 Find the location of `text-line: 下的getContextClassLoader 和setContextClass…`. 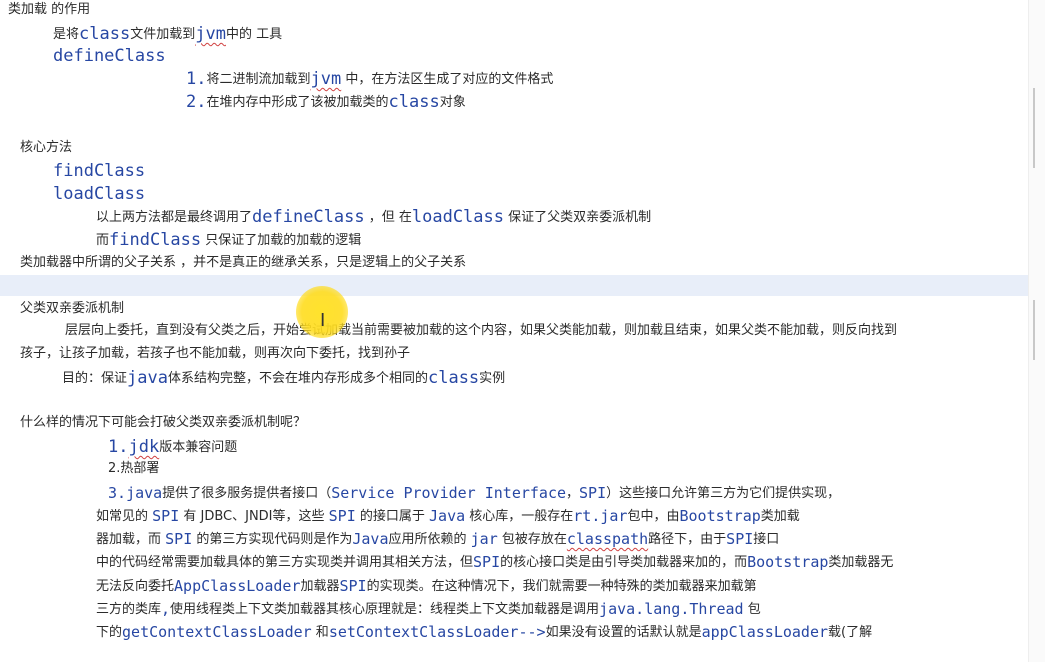

text-line: 下的getContextClassLoader 和setContextClass… is located at coordinates (484, 632).